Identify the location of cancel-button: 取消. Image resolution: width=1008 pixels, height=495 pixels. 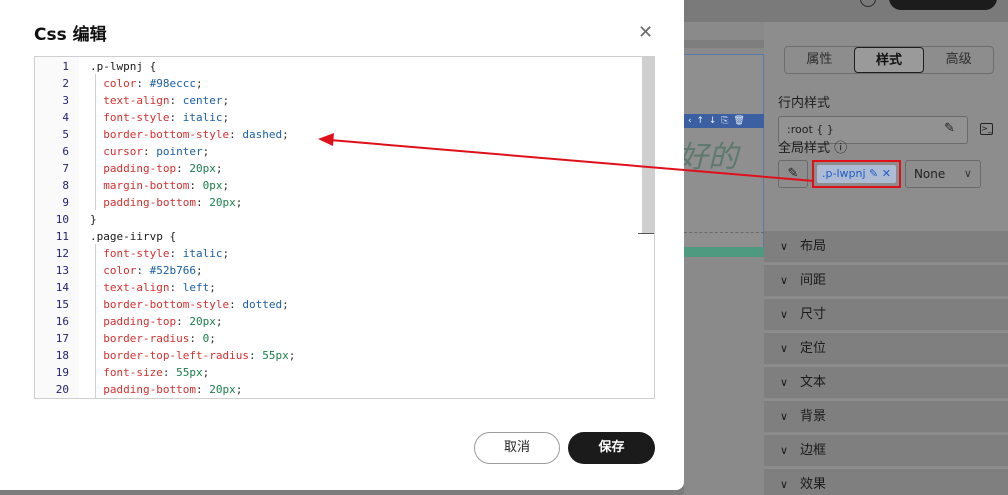
(517, 448).